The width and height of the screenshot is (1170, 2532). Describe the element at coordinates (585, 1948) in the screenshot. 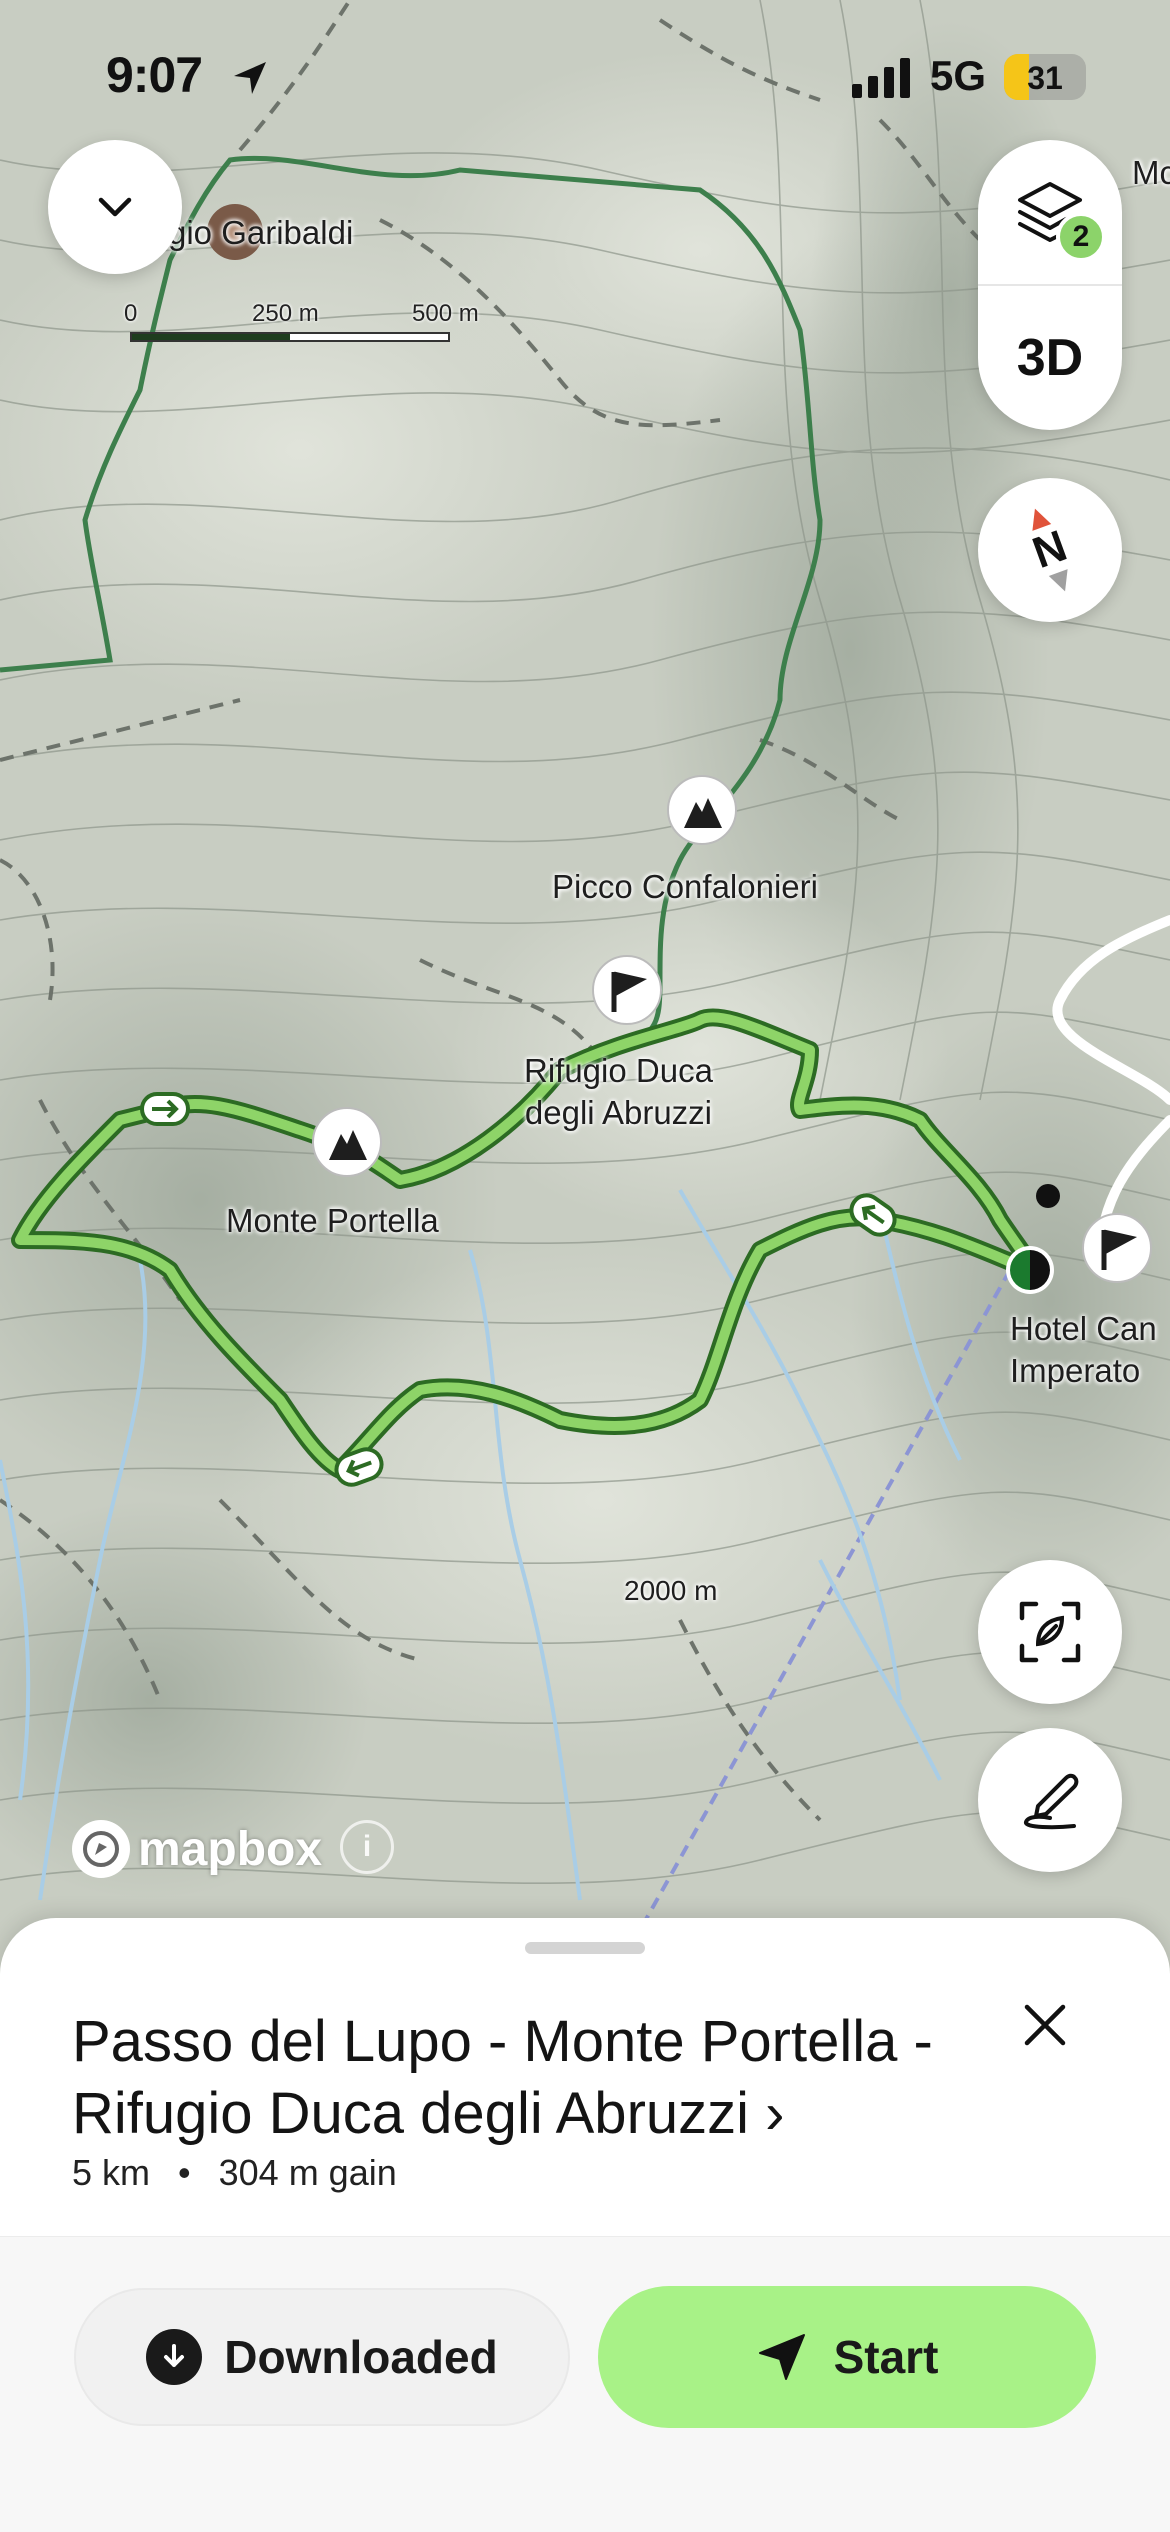

I see `sheet-drag-handle` at that location.